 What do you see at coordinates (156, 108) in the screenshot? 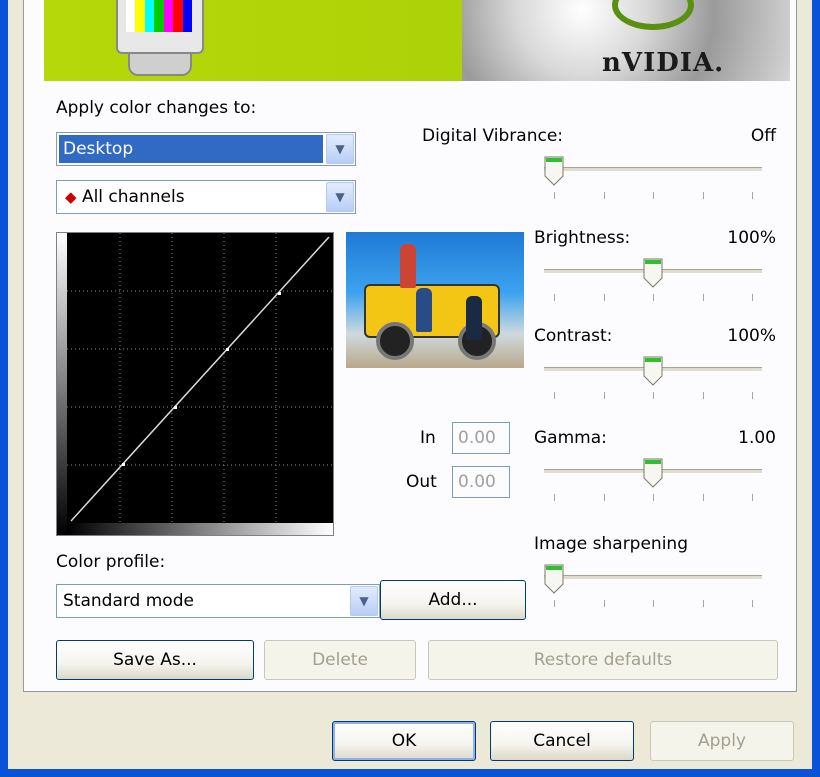
I see `apply-color-label: Apply color changes to:` at bounding box center [156, 108].